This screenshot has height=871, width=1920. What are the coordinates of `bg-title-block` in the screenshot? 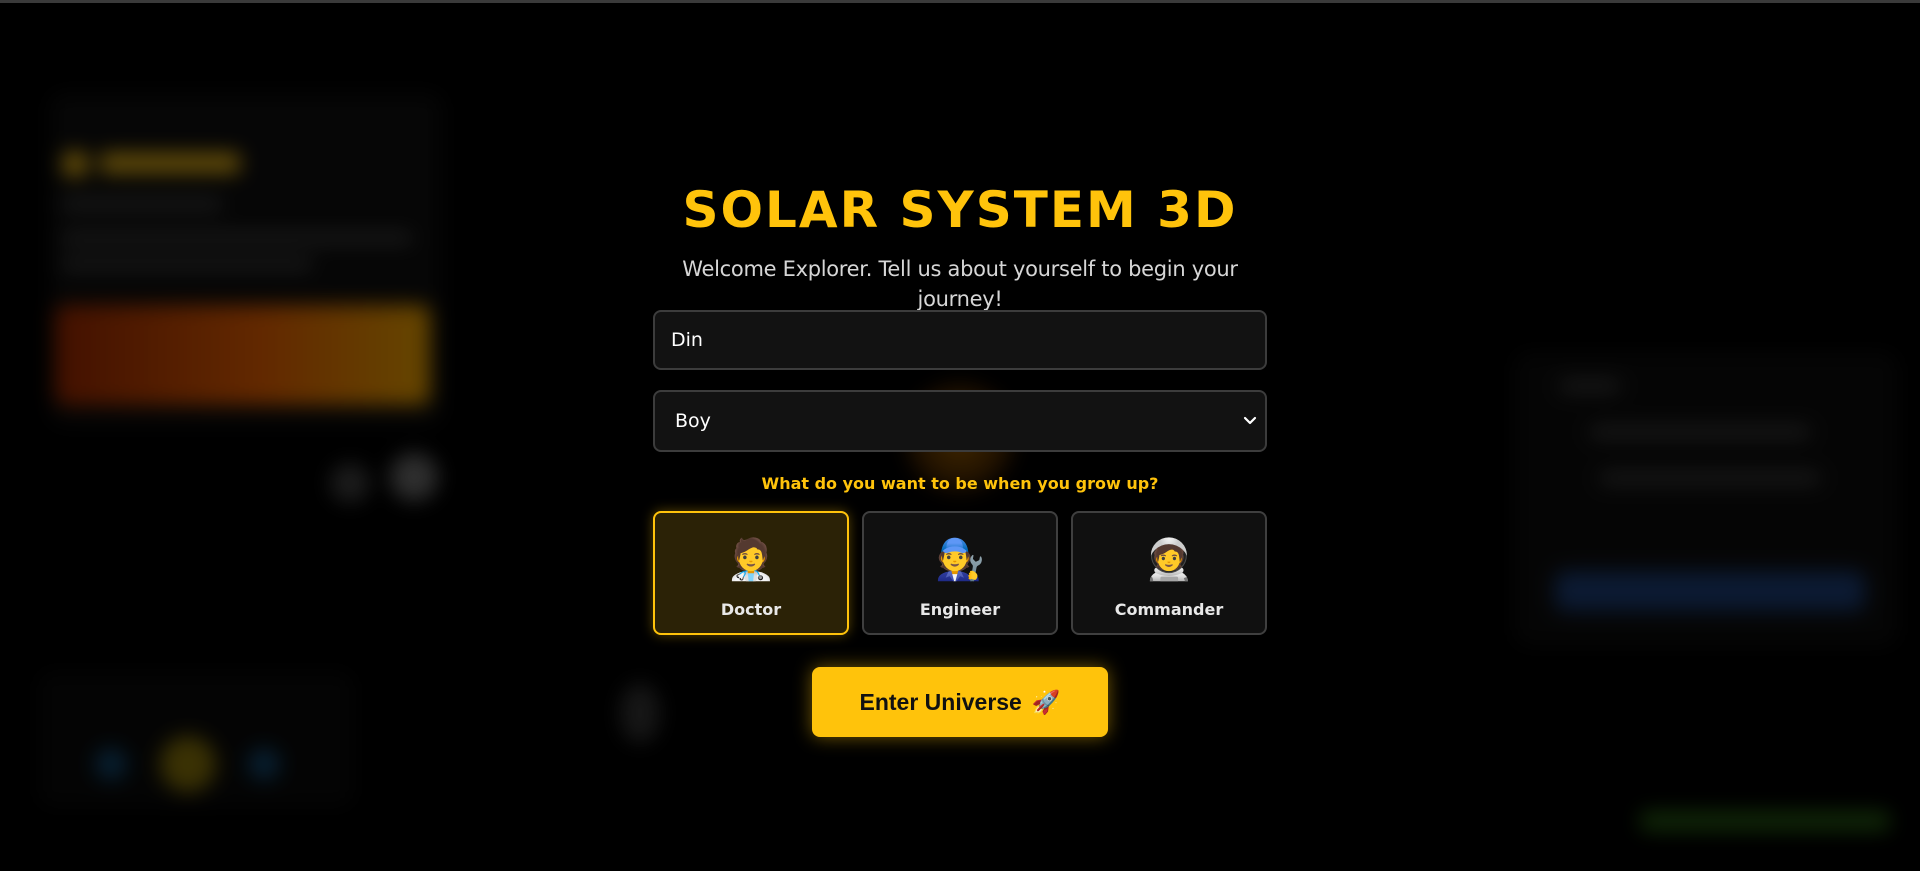 It's located at (170, 163).